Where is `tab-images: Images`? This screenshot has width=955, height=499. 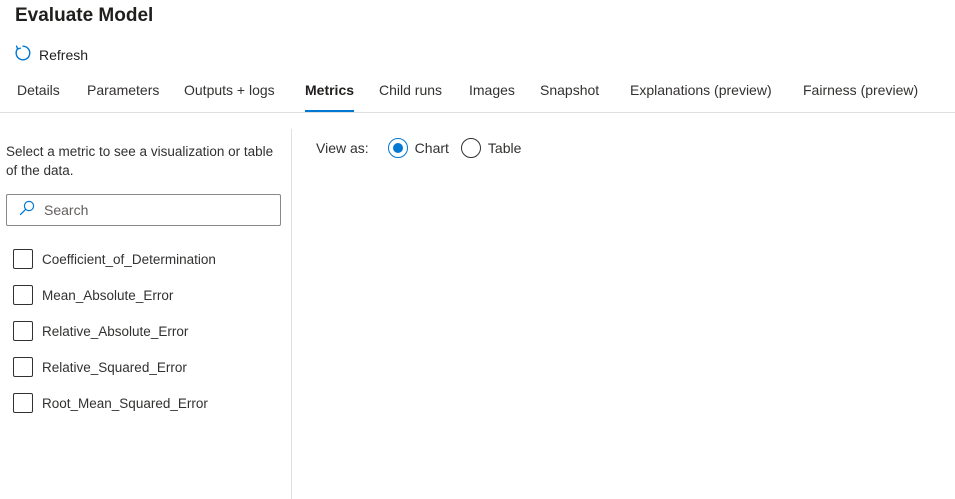
tab-images: Images is located at coordinates (492, 92).